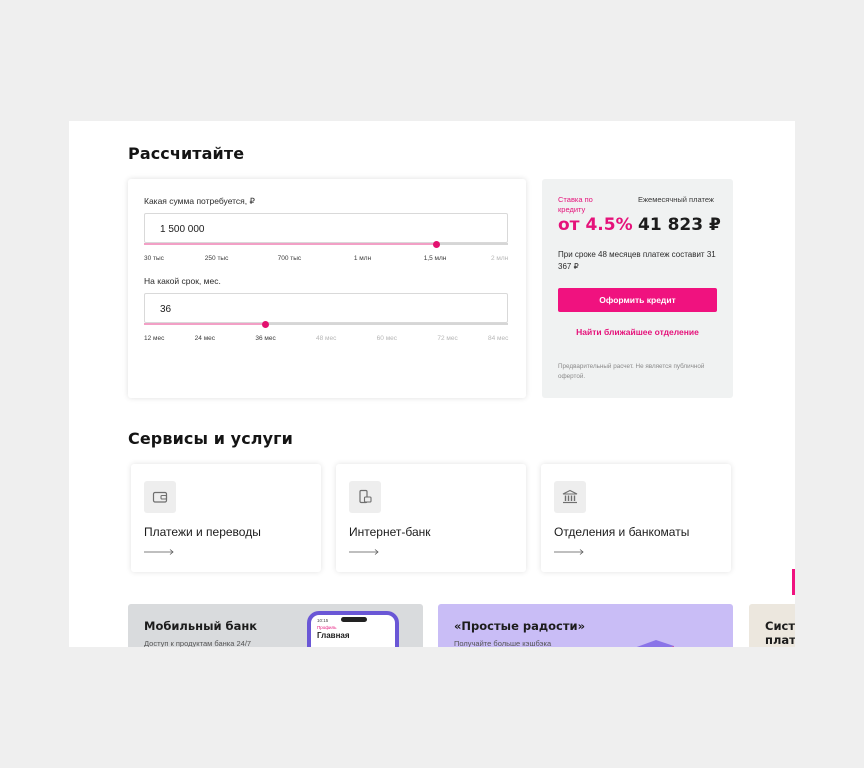  Describe the element at coordinates (780, 626) in the screenshot. I see `promo-title-line: Систе` at that location.